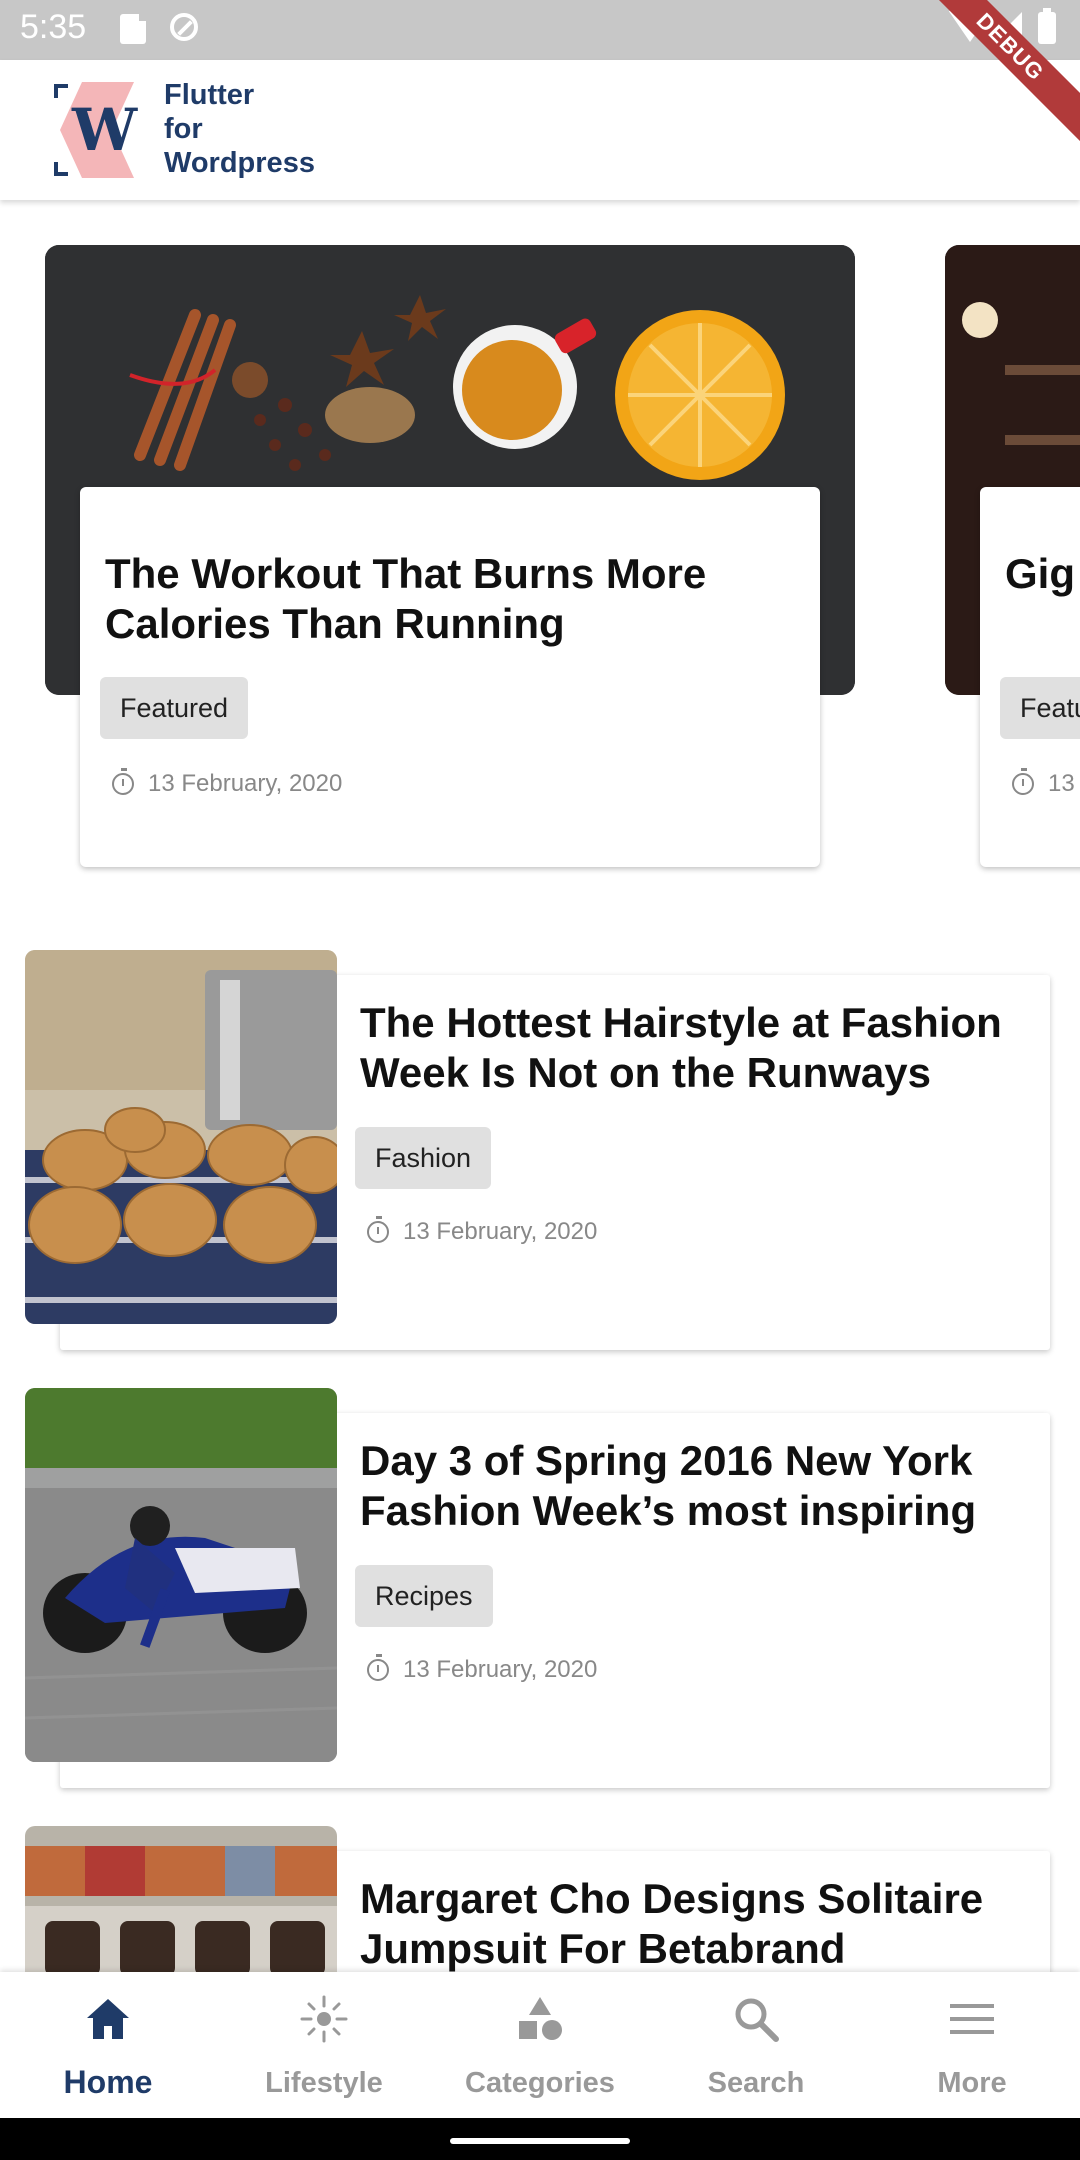 The image size is (1080, 2160). Describe the element at coordinates (324, 2045) in the screenshot. I see `nav-lifestyle: Lifestyle` at that location.